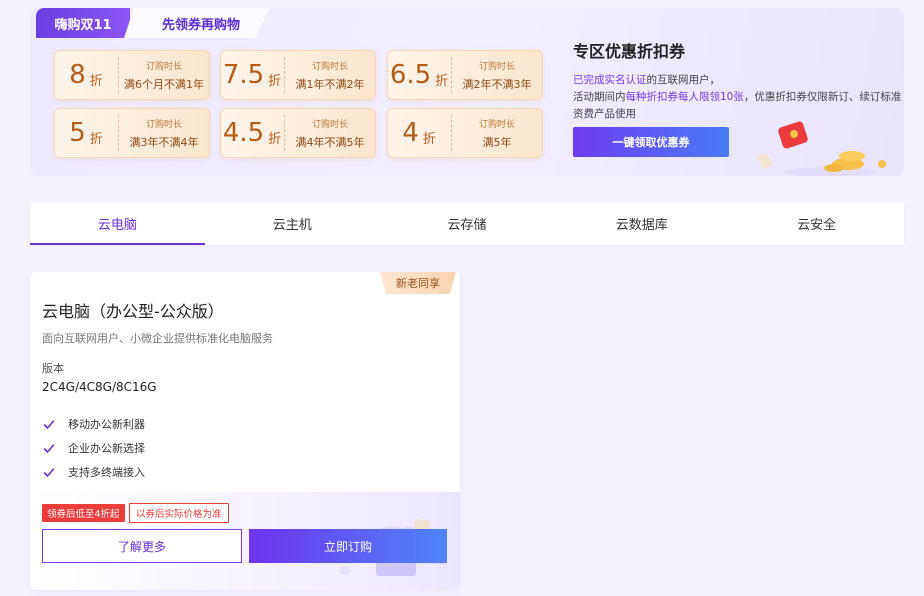 The width and height of the screenshot is (924, 596). I want to click on coupon-card: 6.5 折 订购时长满2年不满3年, so click(465, 75).